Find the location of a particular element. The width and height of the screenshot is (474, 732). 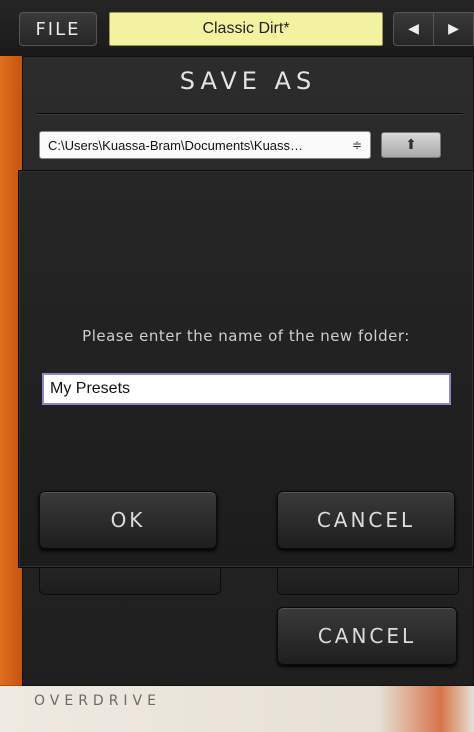

new-folder-prompt: Please enter the name of the new folder: is located at coordinates (246, 336).